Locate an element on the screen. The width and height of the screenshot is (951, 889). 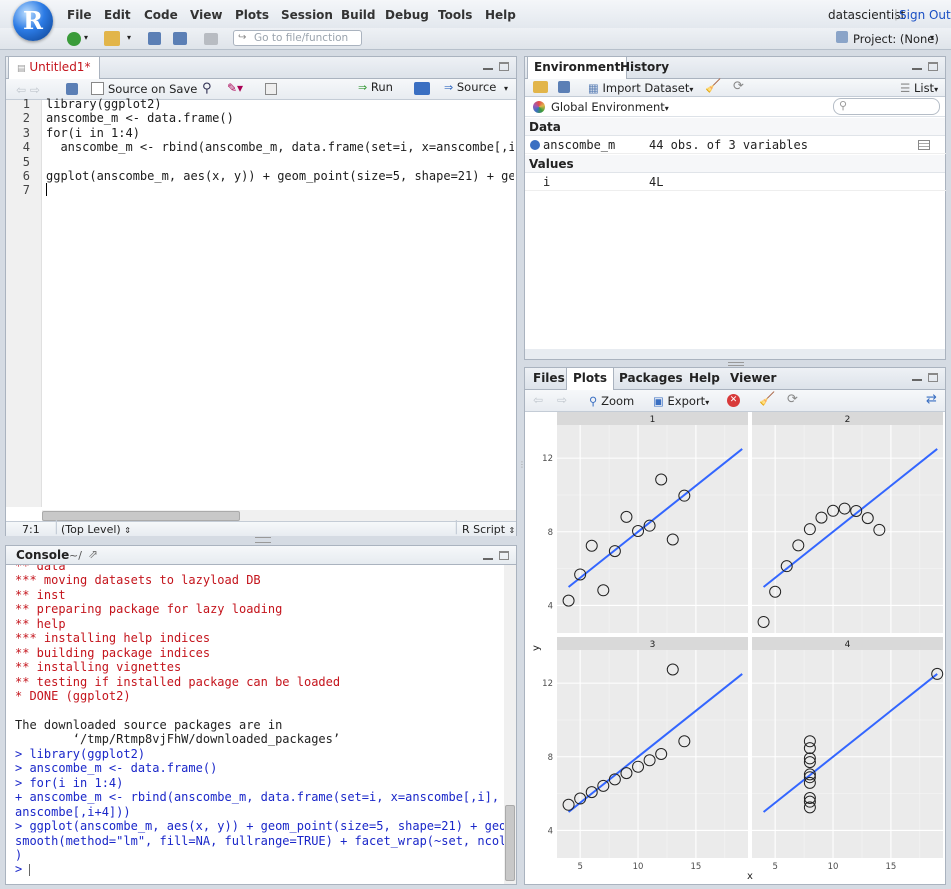
search-icon: ⚲ is located at coordinates (207, 88).